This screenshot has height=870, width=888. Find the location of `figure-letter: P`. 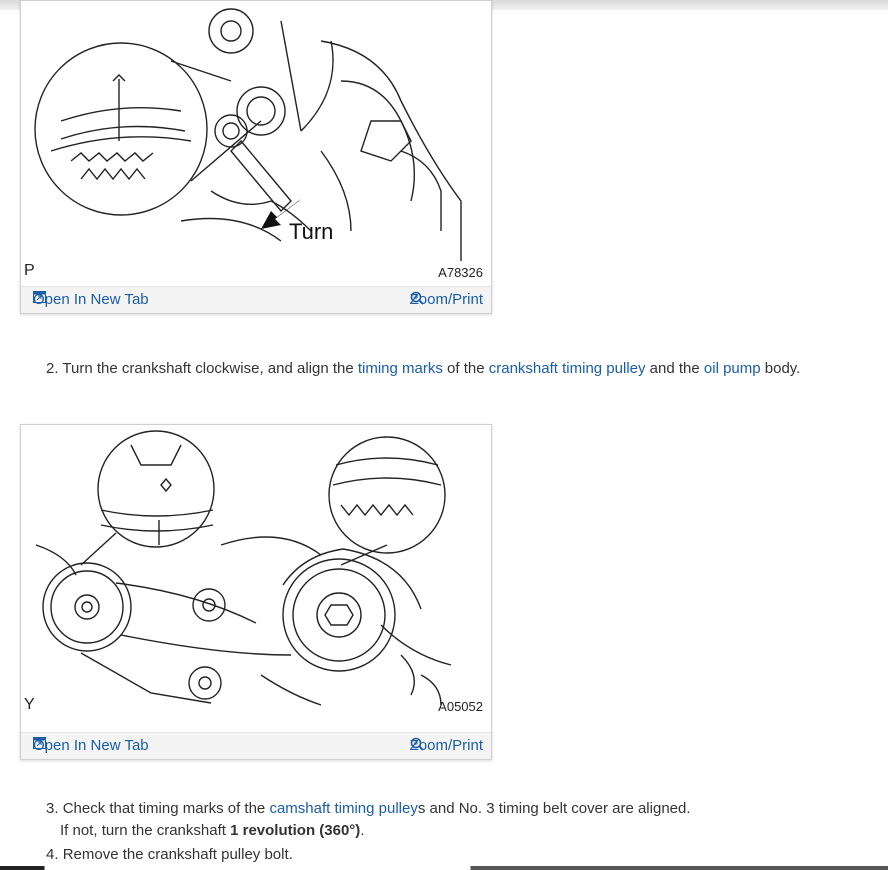

figure-letter: P is located at coordinates (29, 270).